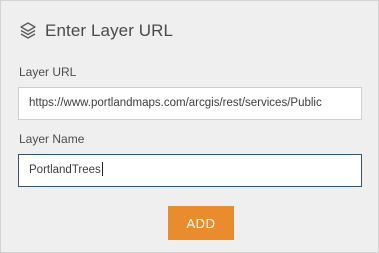  What do you see at coordinates (102, 168) in the screenshot?
I see `text-cursor` at bounding box center [102, 168].